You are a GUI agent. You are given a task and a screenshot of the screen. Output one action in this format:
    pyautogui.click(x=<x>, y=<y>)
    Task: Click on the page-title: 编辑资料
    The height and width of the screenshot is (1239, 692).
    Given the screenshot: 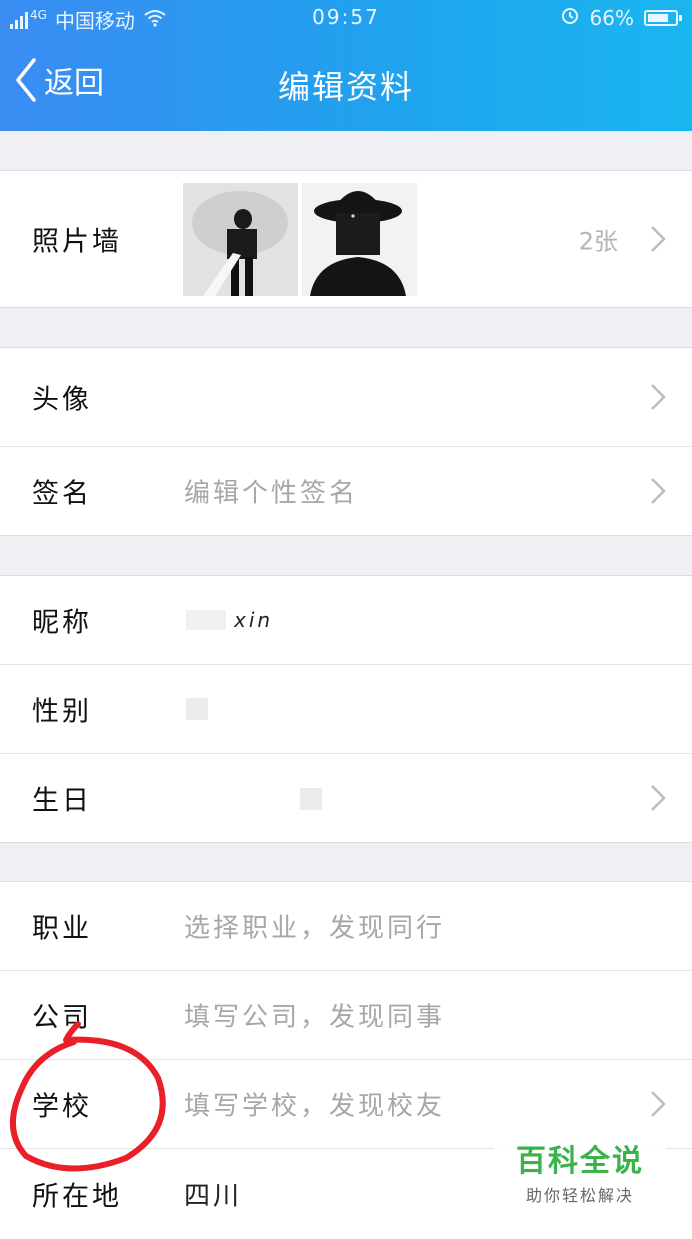 What is the action you would take?
    pyautogui.click(x=345, y=87)
    